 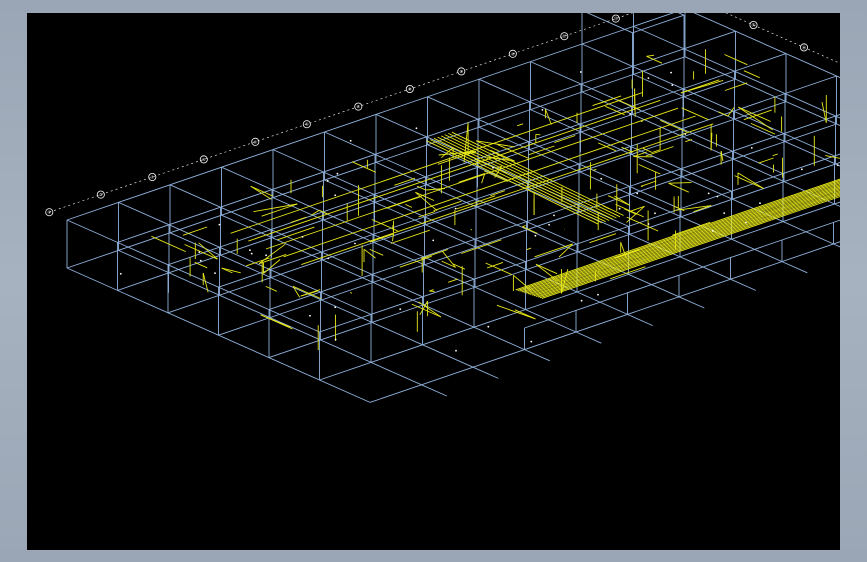 What do you see at coordinates (50, 212) in the screenshot?
I see `axis-bubble-label: ①` at bounding box center [50, 212].